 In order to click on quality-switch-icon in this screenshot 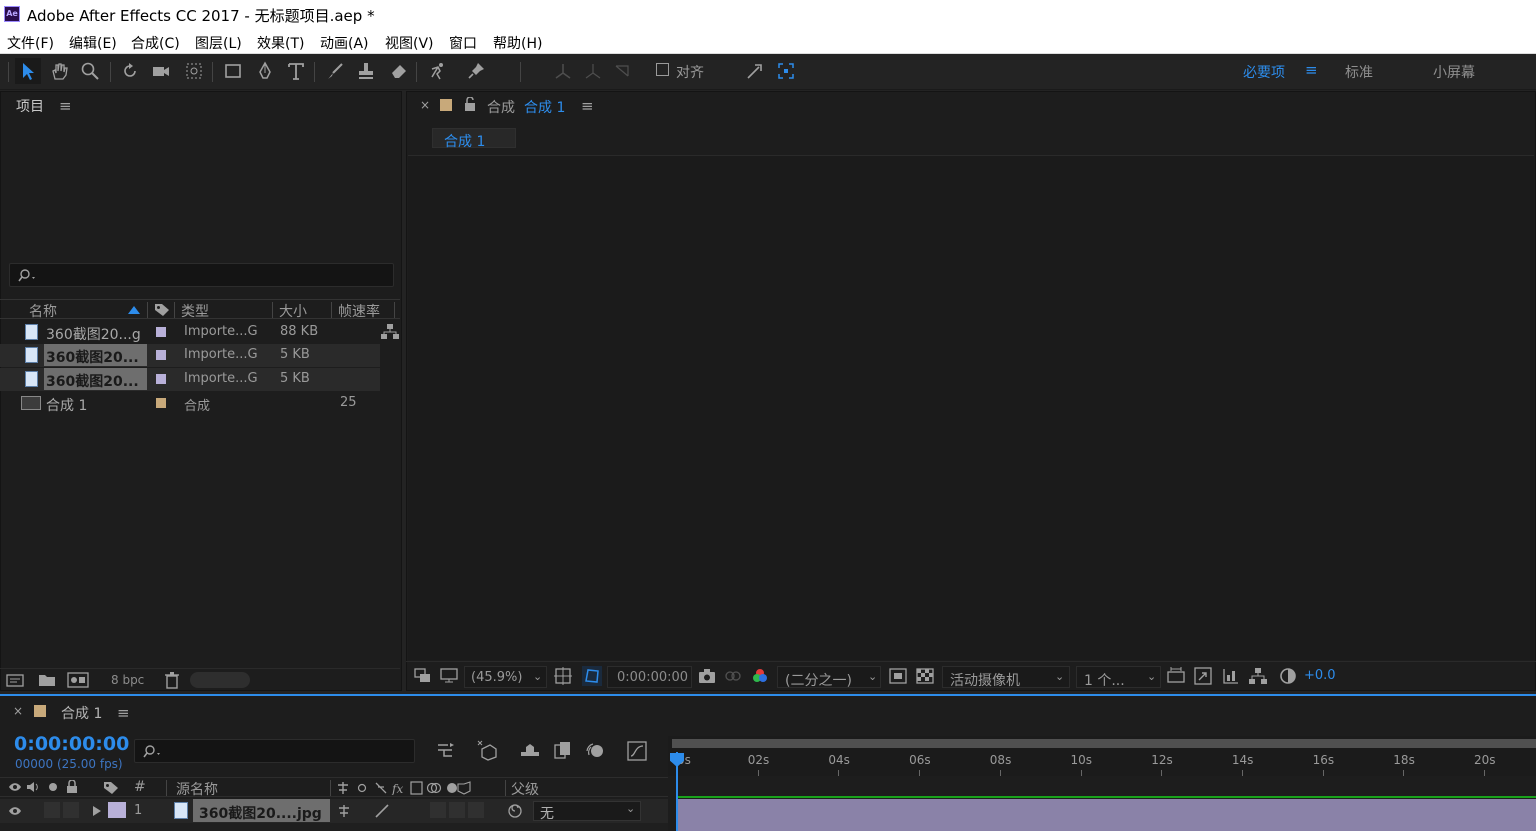, I will do `click(382, 811)`.